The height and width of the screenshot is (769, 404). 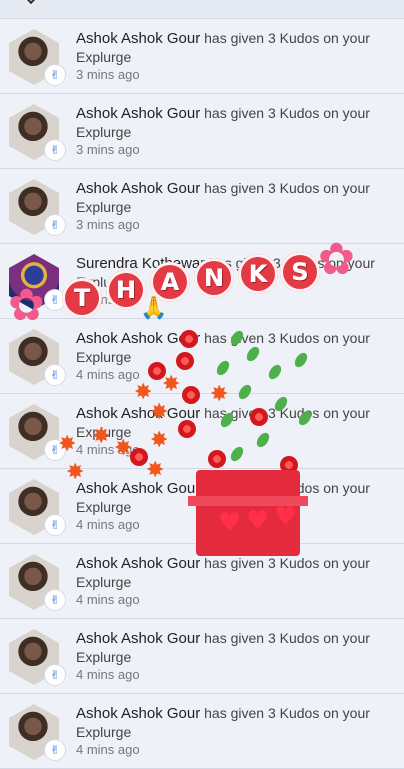 What do you see at coordinates (31, 2) in the screenshot?
I see `chevron-down-icon` at bounding box center [31, 2].